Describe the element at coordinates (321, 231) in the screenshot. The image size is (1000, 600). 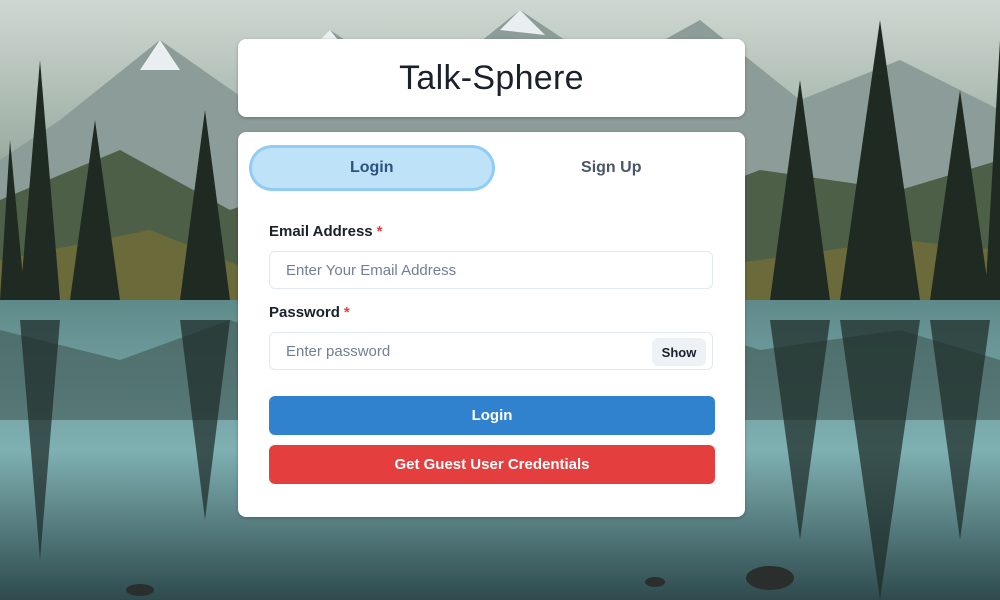
I see `email-label-text: Email Address` at that location.